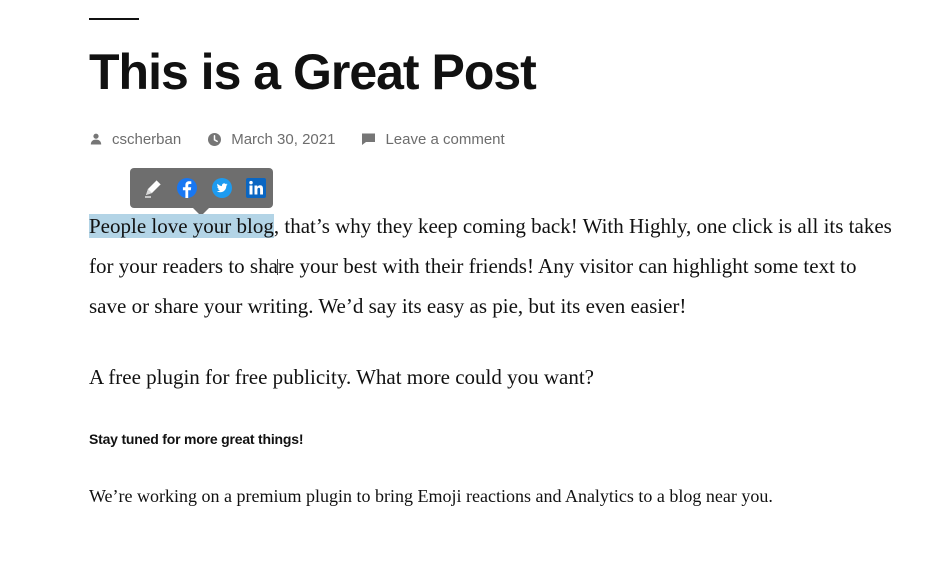 The width and height of the screenshot is (952, 569). I want to click on facebook-share-button, so click(187, 188).